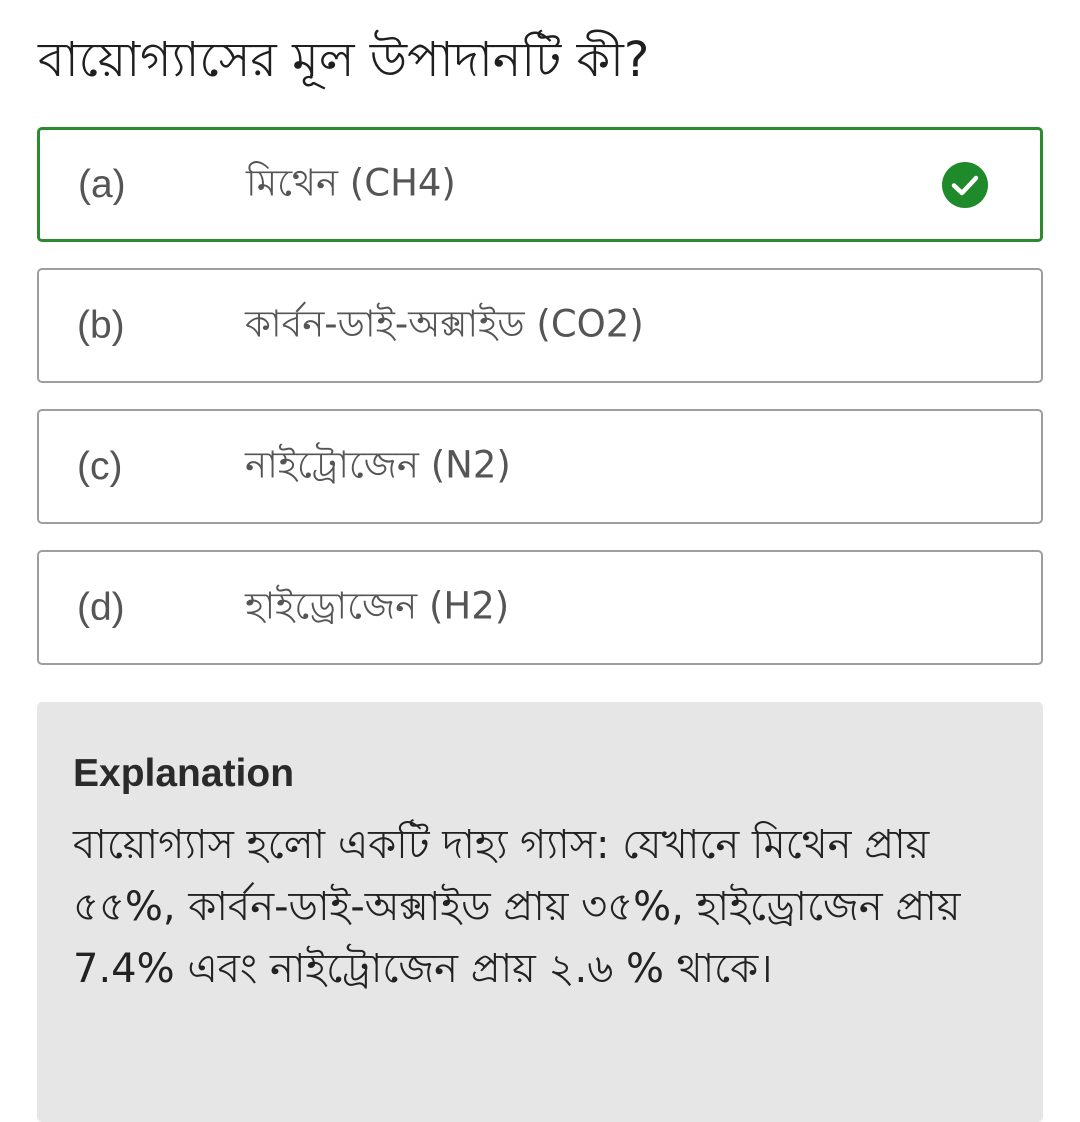  Describe the element at coordinates (101, 607) in the screenshot. I see `option-letter: (d)` at that location.